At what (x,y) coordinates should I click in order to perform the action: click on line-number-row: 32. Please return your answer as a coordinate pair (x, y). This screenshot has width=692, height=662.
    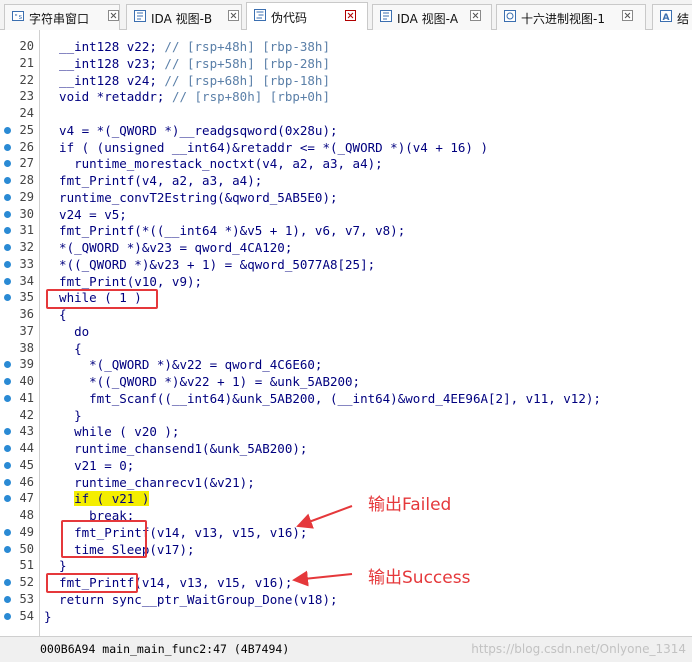
    Looking at the image, I should click on (19, 247).